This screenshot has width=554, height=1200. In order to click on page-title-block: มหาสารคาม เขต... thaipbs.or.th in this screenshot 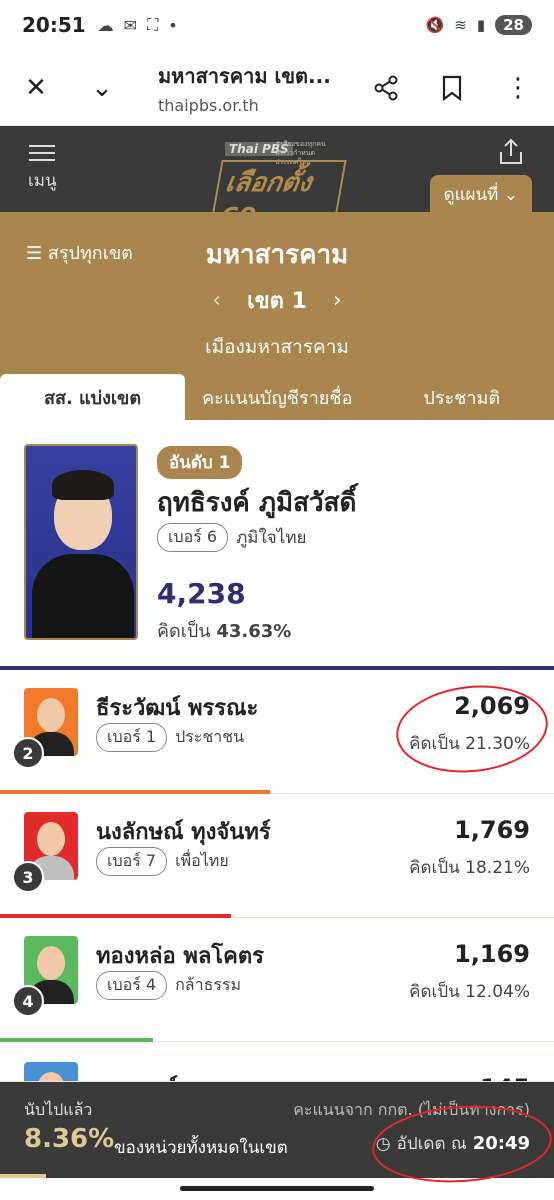, I will do `click(263, 87)`.